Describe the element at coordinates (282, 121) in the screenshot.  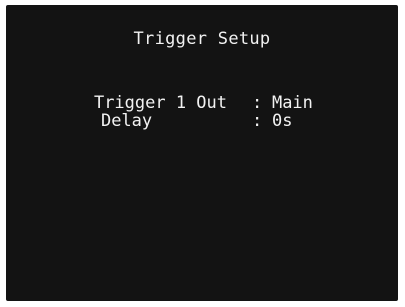
I see `menu-row-value: 0s` at that location.